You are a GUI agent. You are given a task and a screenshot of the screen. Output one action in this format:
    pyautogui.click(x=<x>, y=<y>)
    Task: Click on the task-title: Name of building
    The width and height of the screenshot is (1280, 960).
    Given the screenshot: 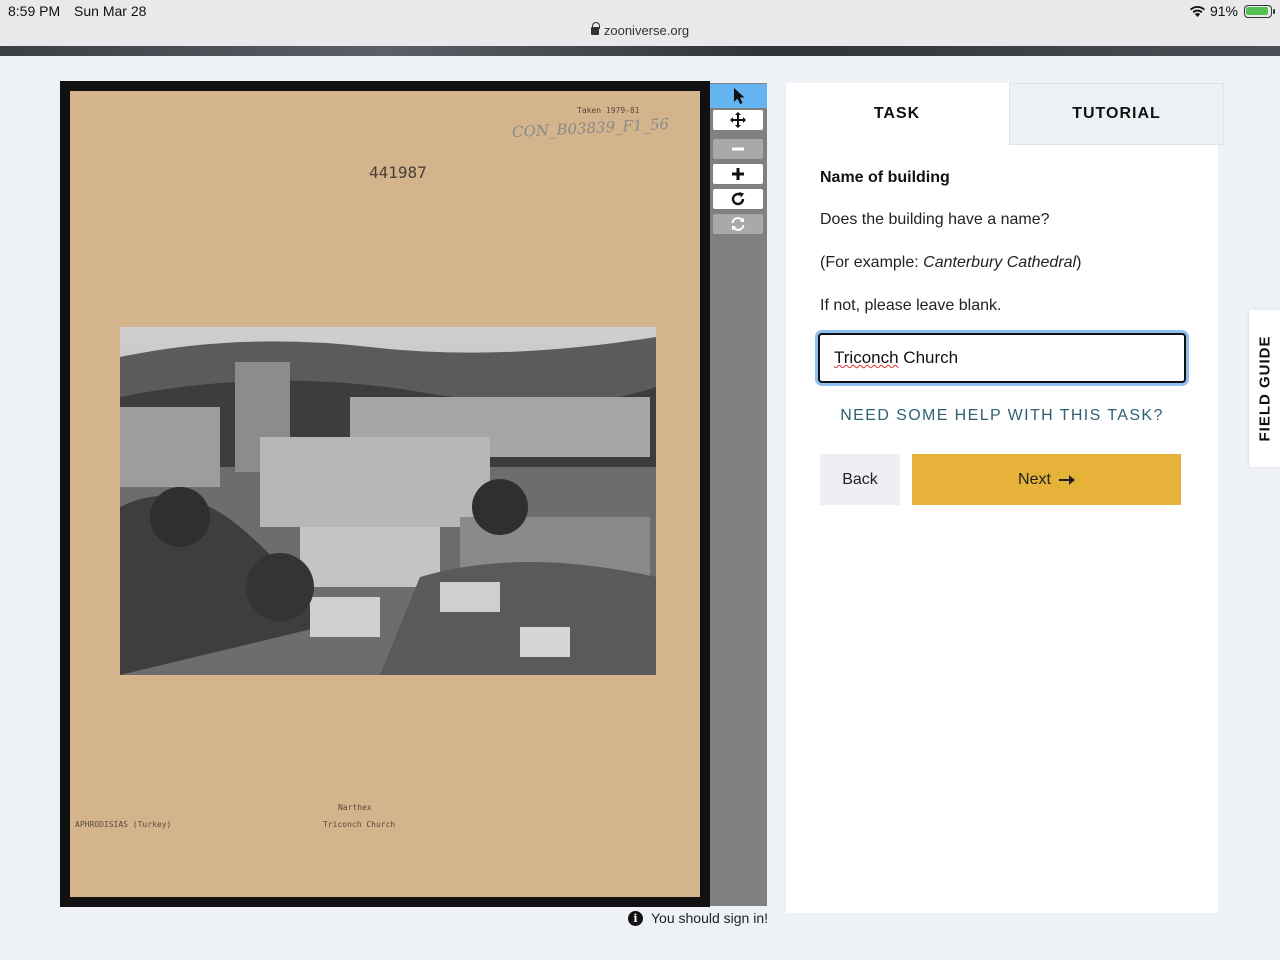 What is the action you would take?
    pyautogui.click(x=885, y=177)
    